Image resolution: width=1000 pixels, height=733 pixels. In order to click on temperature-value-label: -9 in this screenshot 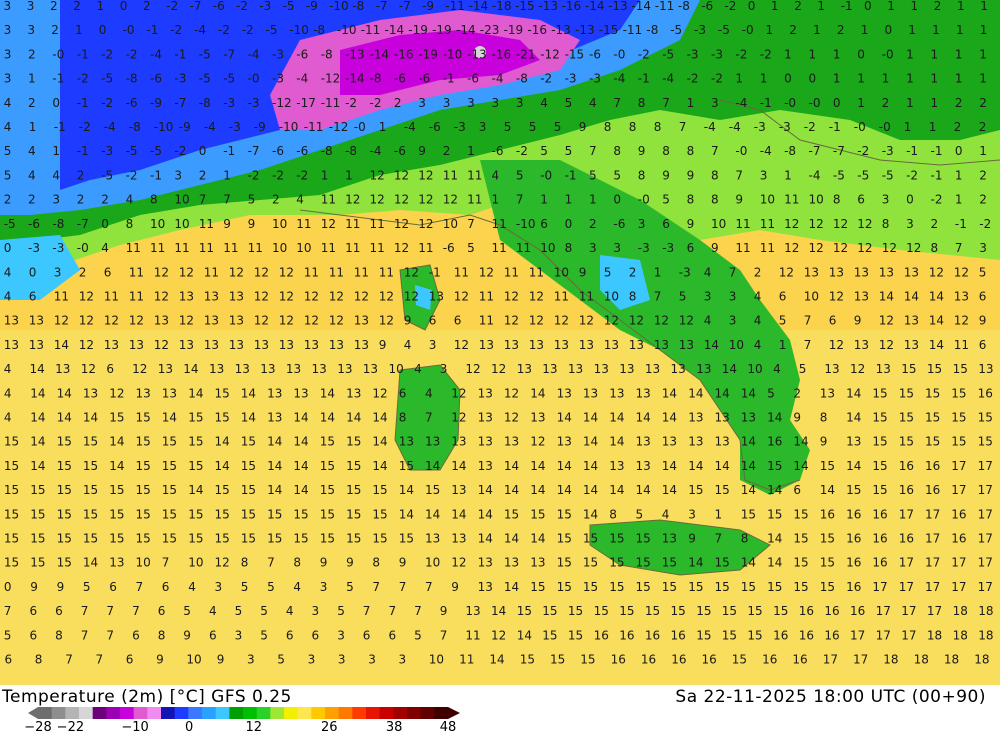, I will do `click(156, 103)`.